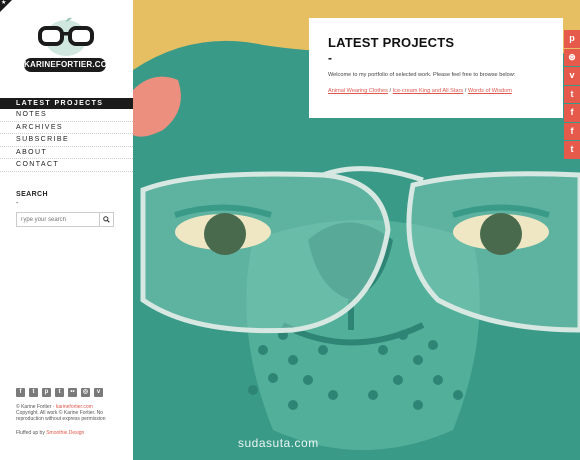 Image resolution: width=580 pixels, height=460 pixels. Describe the element at coordinates (278, 443) in the screenshot. I see `watermark: sudasuta.com` at that location.